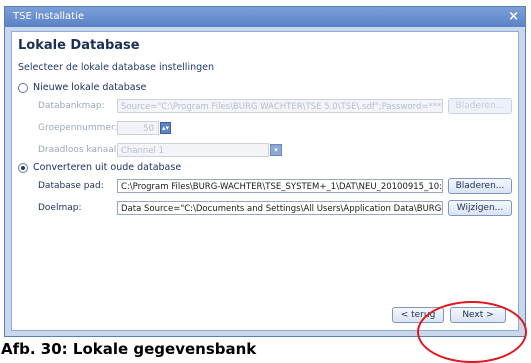 This screenshot has height=363, width=531. What do you see at coordinates (23, 87) in the screenshot?
I see `radio-icon` at bounding box center [23, 87].